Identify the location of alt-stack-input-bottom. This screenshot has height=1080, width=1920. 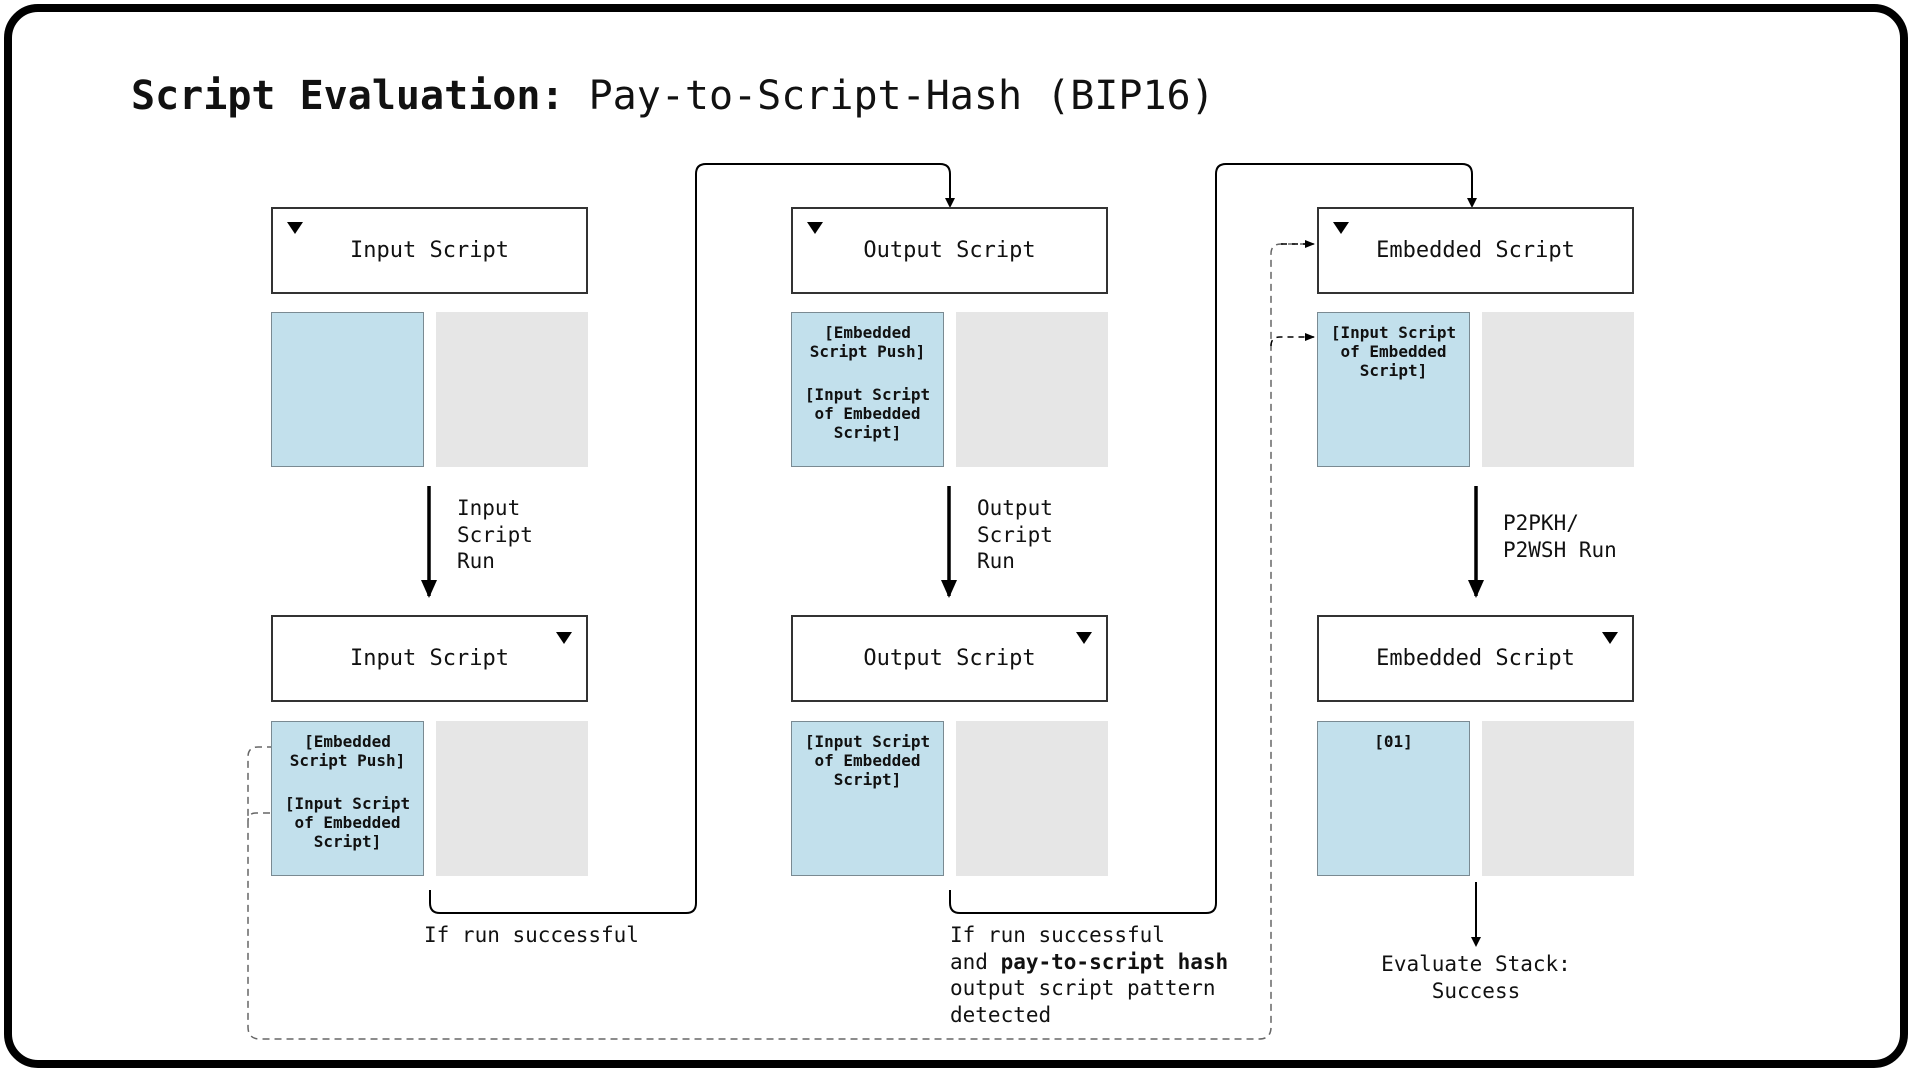
(512, 798).